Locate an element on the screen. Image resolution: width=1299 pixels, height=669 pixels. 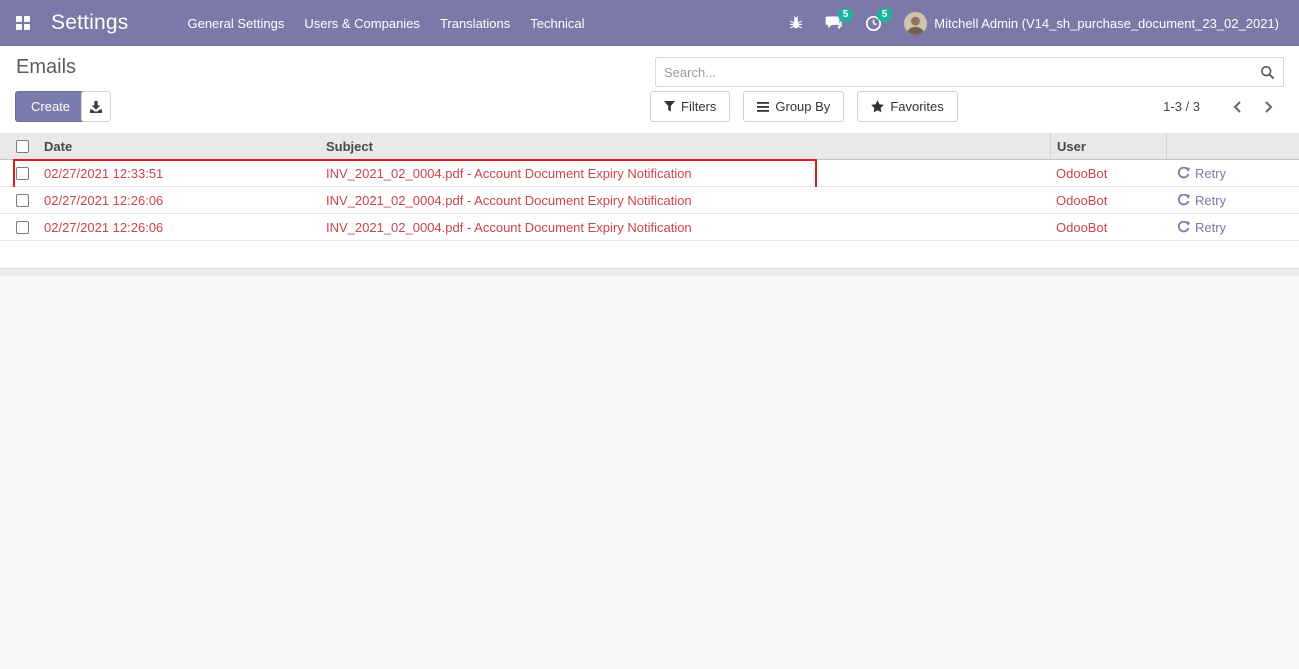
chevron-left-icon is located at coordinates (1237, 106).